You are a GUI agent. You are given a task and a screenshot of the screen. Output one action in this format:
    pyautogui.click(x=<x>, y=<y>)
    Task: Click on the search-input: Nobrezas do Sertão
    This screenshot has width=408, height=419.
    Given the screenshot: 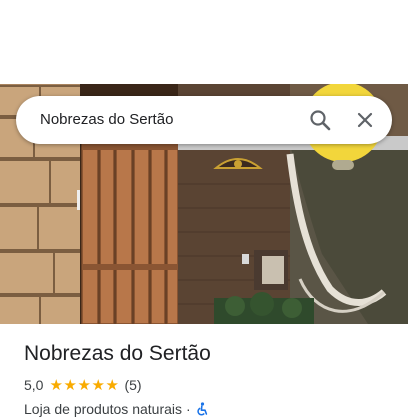 What is the action you would take?
    pyautogui.click(x=106, y=120)
    